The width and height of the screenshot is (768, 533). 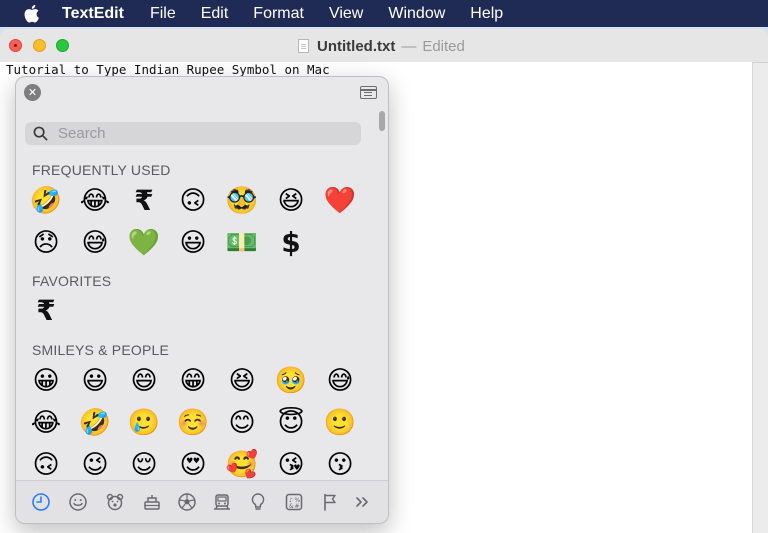 What do you see at coordinates (15, 45) in the screenshot?
I see `close-window-button` at bounding box center [15, 45].